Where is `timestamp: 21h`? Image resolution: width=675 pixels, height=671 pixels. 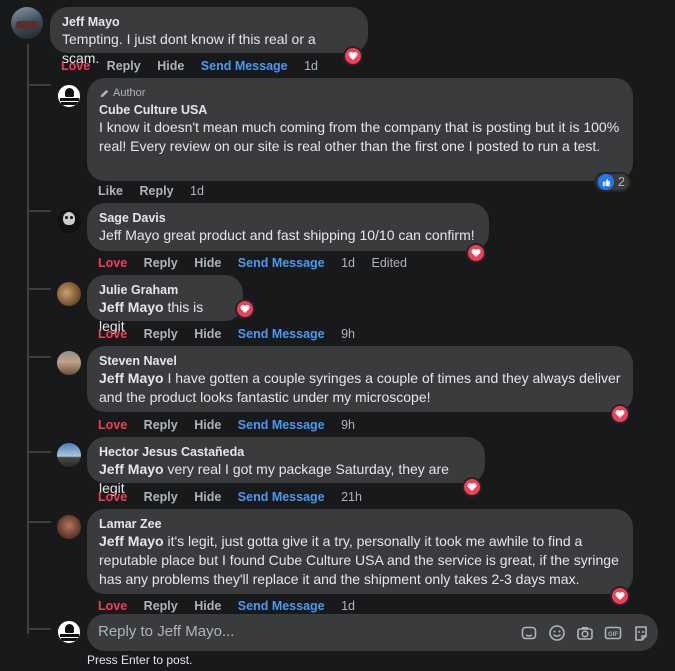 timestamp: 21h is located at coordinates (351, 497).